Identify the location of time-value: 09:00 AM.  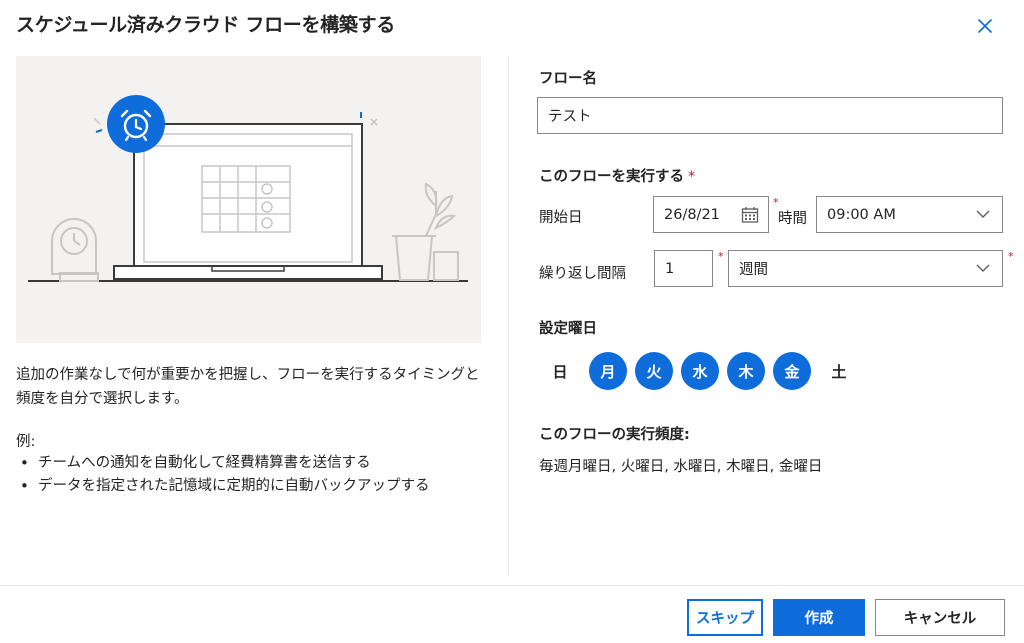
(861, 214).